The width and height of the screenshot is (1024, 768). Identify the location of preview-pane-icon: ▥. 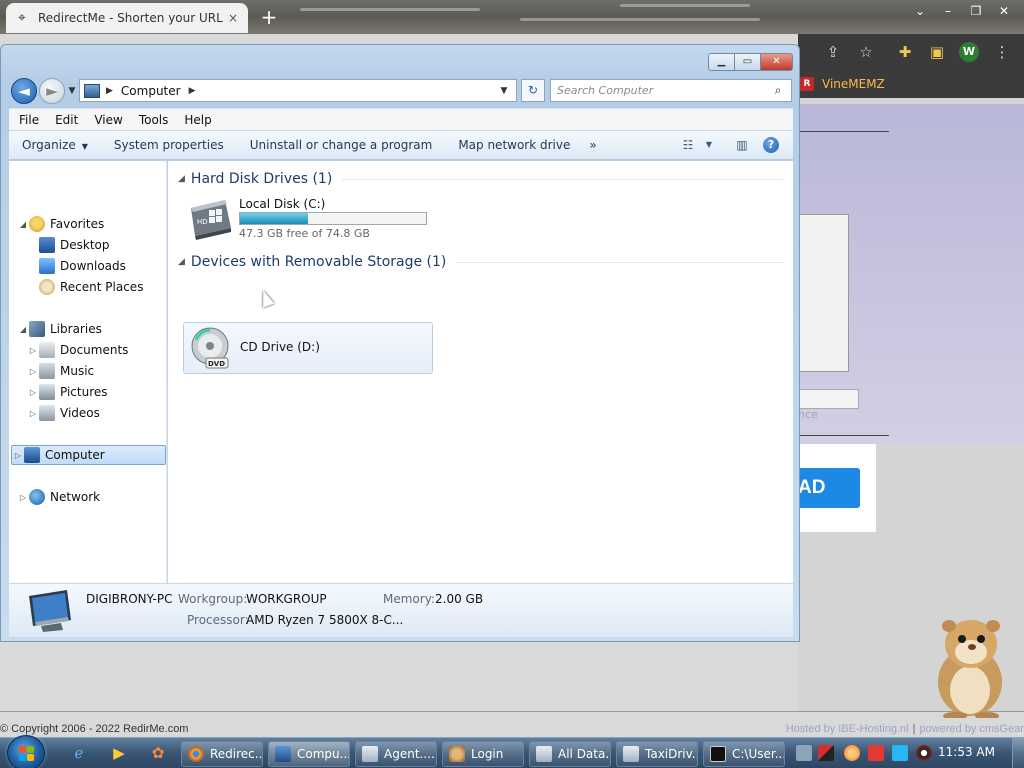
(742, 145).